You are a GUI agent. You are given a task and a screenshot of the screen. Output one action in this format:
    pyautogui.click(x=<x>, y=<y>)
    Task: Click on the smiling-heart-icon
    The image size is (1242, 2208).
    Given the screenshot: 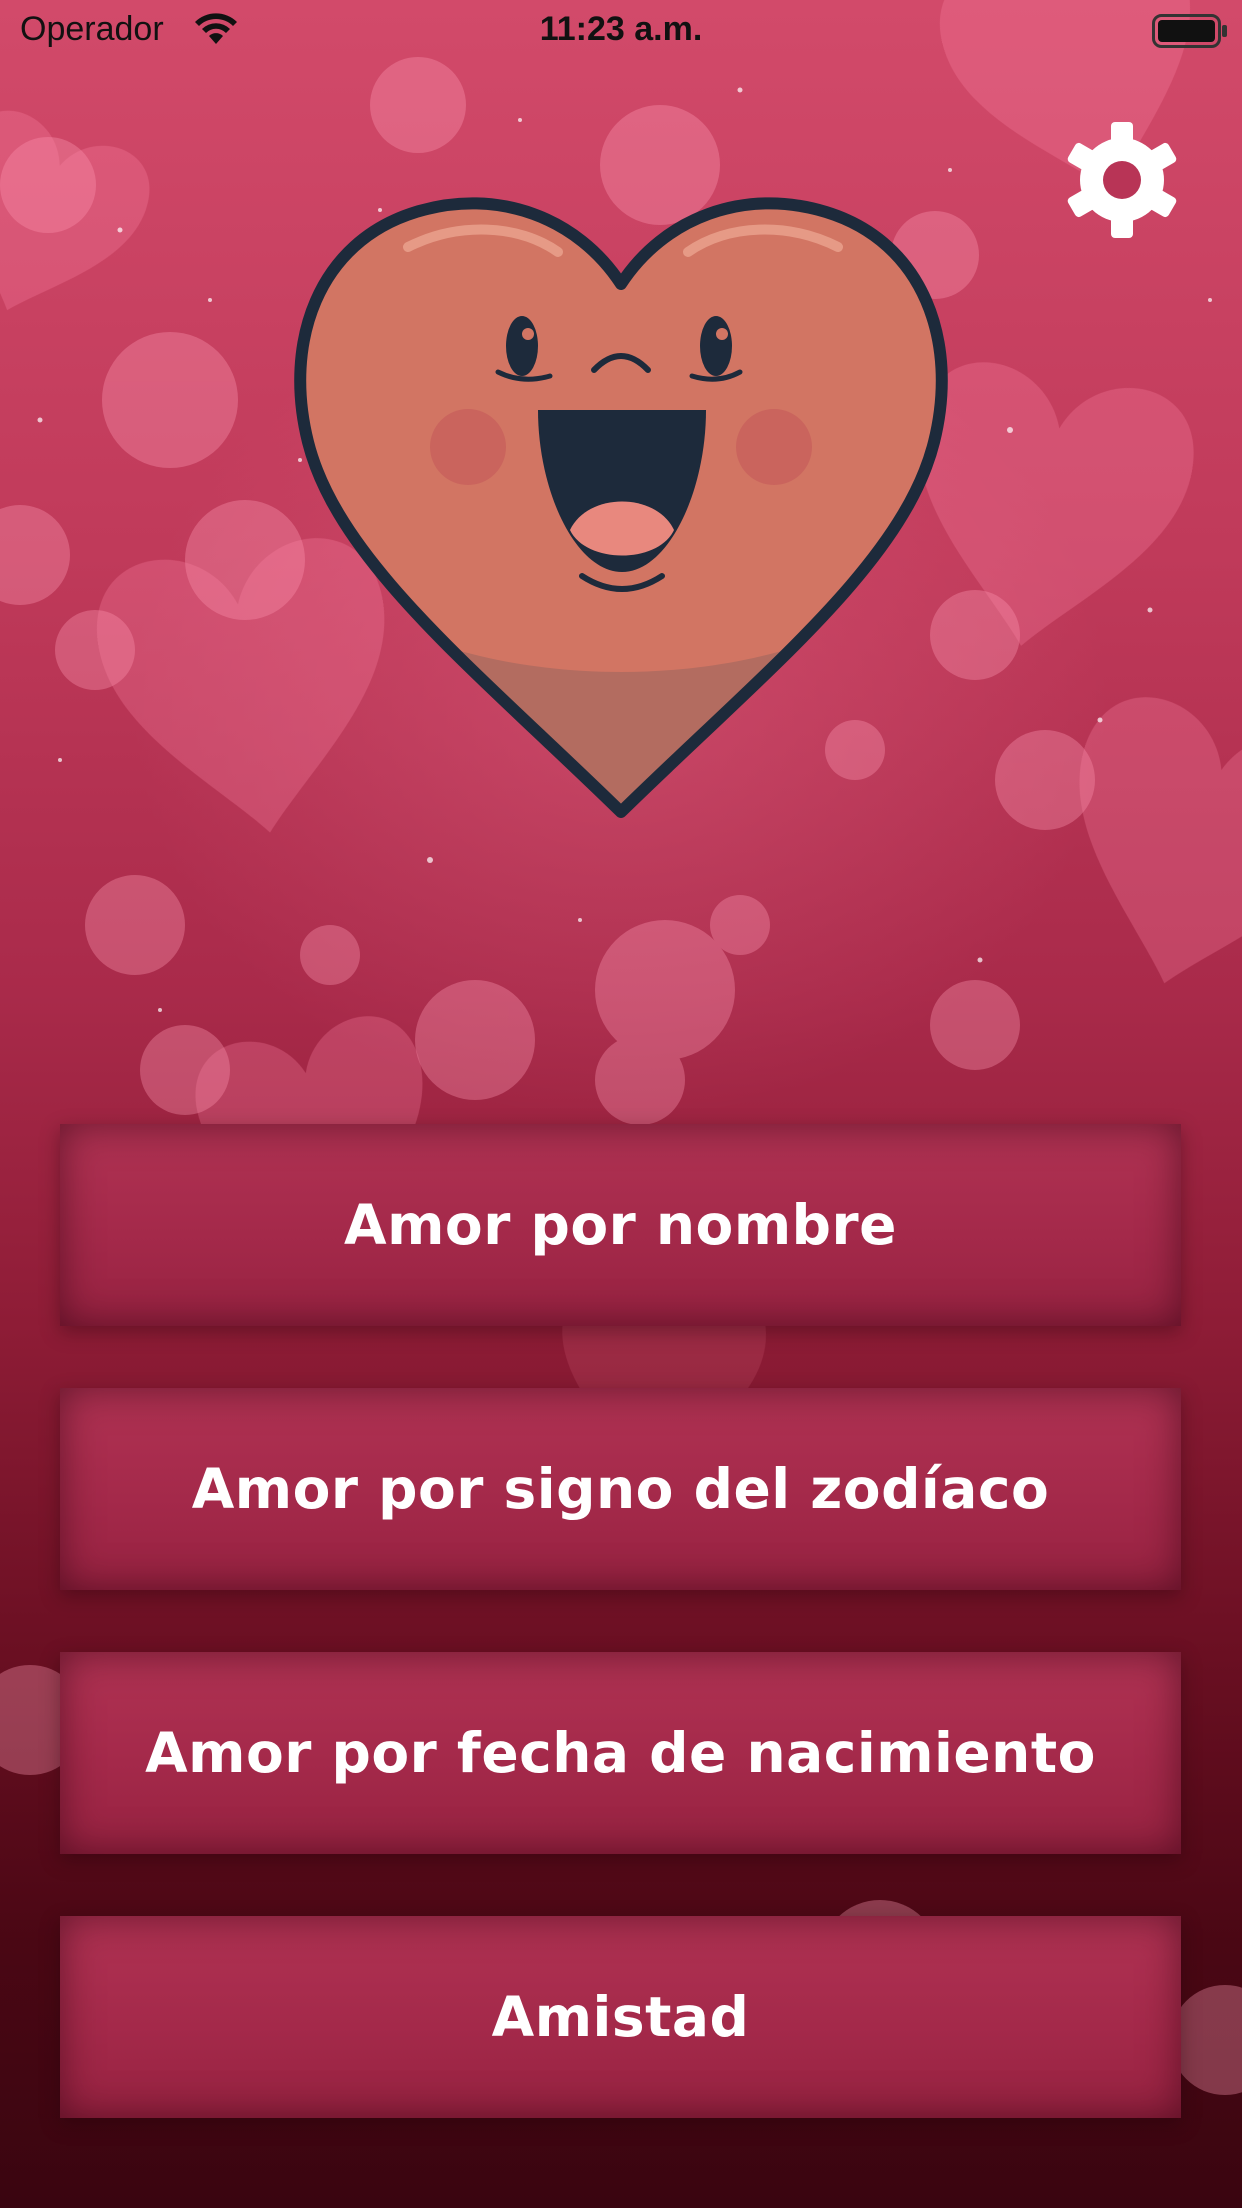 What is the action you would take?
    pyautogui.click(x=621, y=507)
    